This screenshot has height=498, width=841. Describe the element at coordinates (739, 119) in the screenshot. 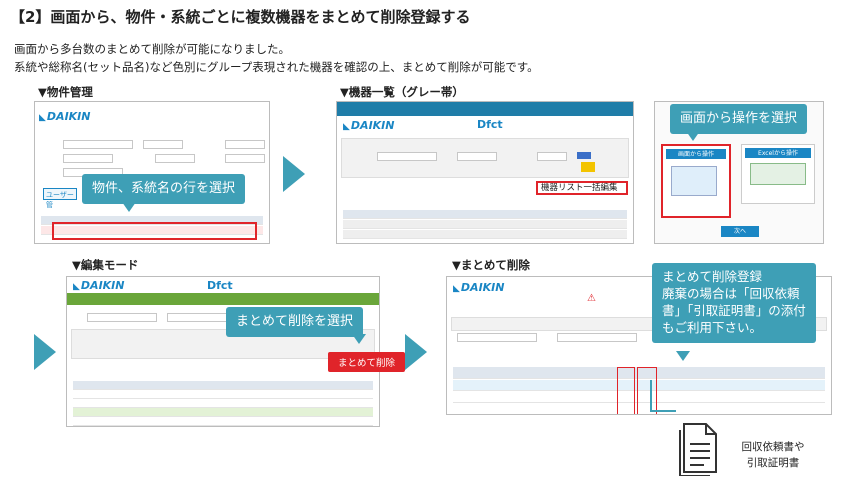

I see `callout-select-operation: 画面から操作を選択` at that location.